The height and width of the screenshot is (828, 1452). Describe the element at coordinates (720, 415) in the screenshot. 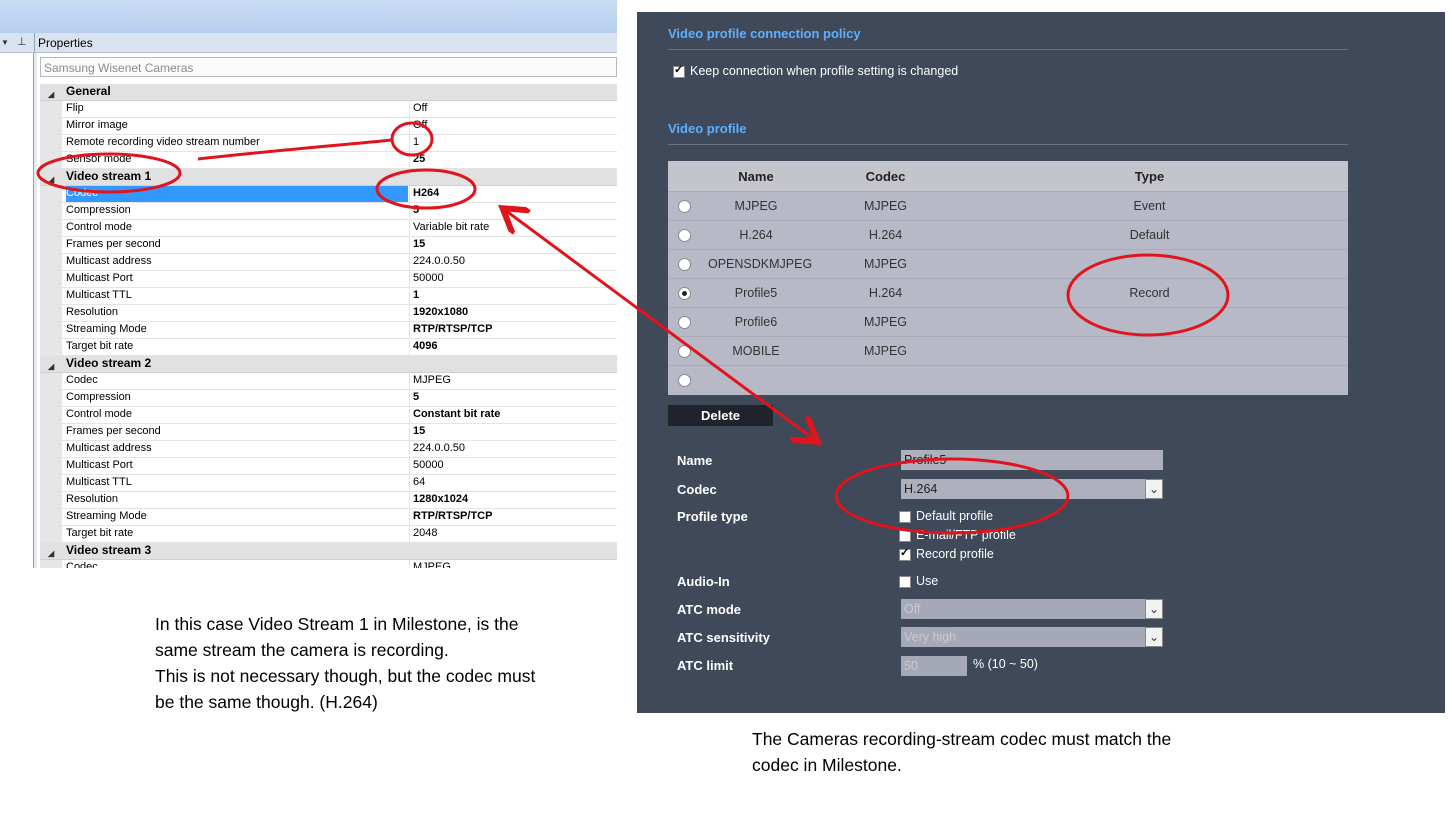

I see `delete-button: Delete` at that location.